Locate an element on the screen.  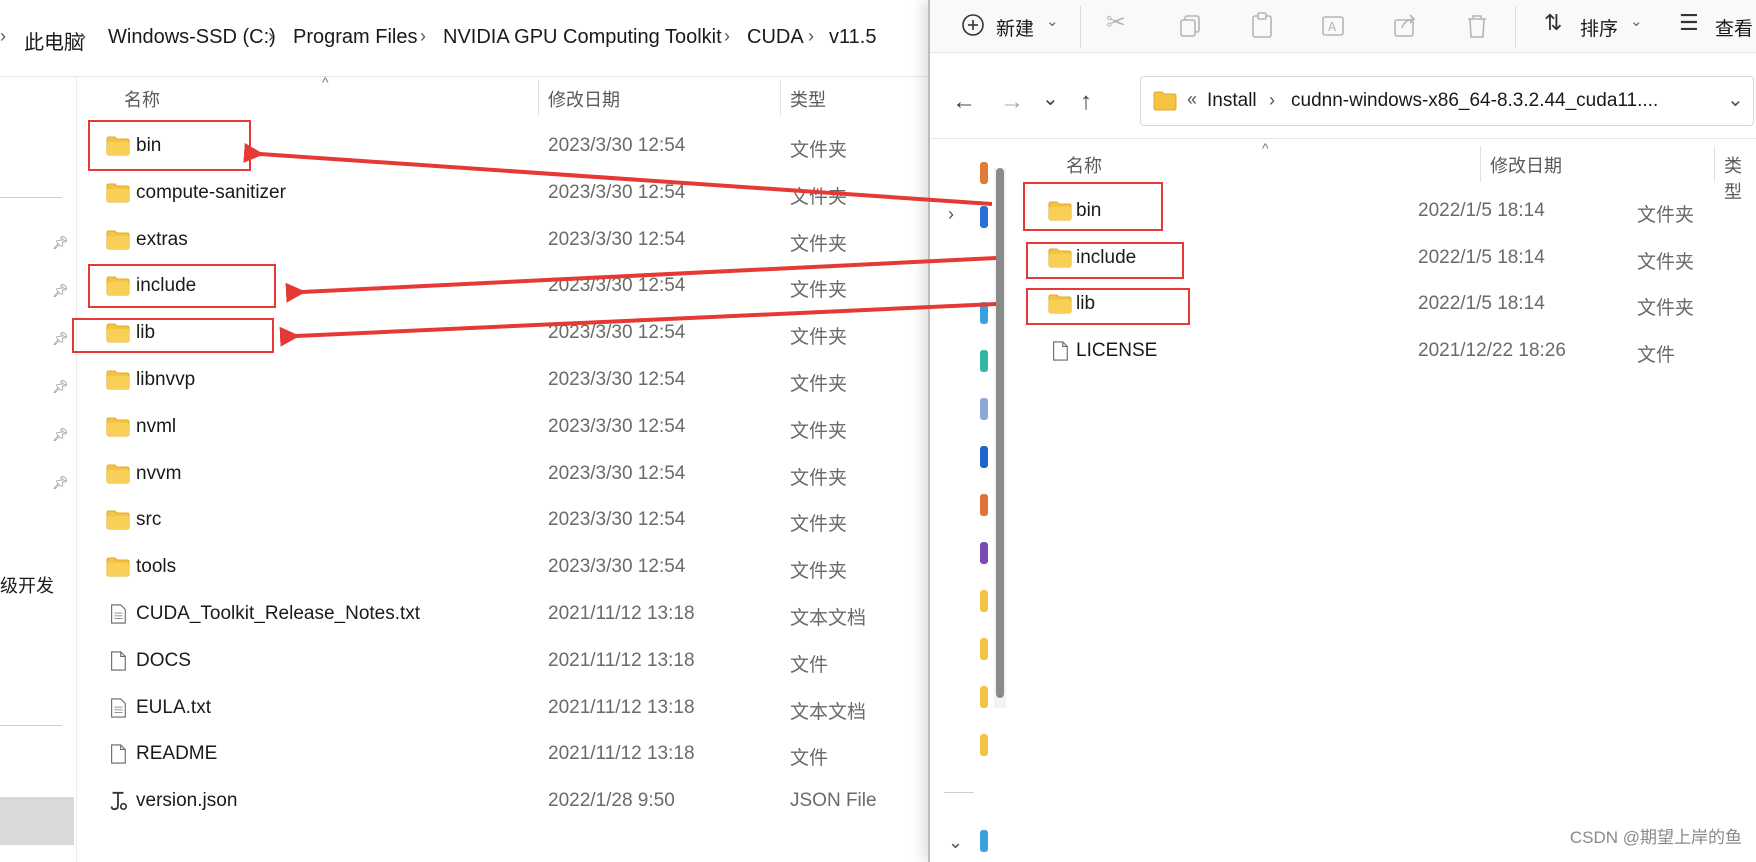
arrow-bin is located at coordinates (618, 174).